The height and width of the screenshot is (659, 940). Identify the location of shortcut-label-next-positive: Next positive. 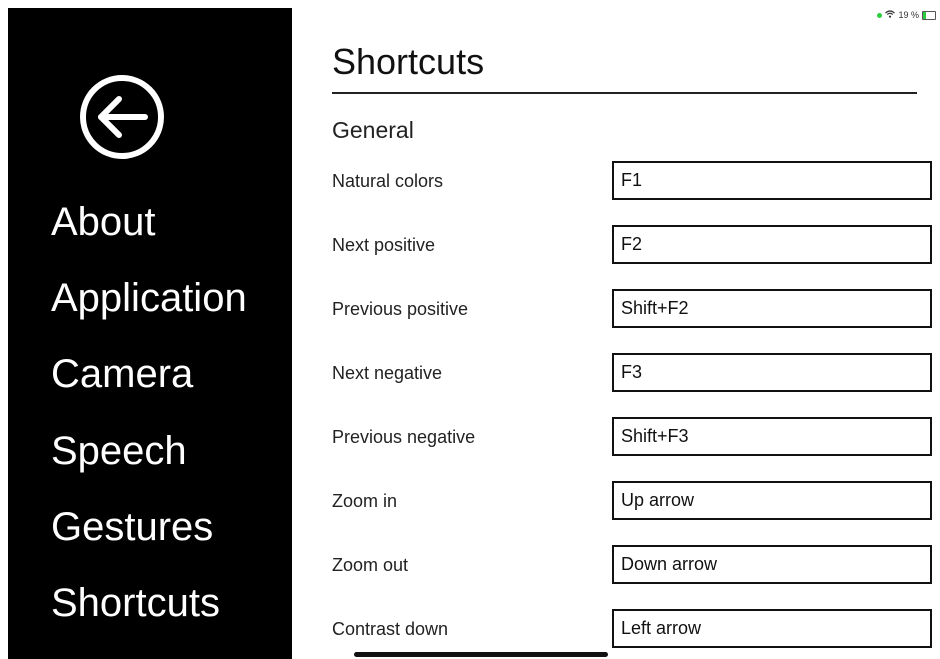
(384, 245).